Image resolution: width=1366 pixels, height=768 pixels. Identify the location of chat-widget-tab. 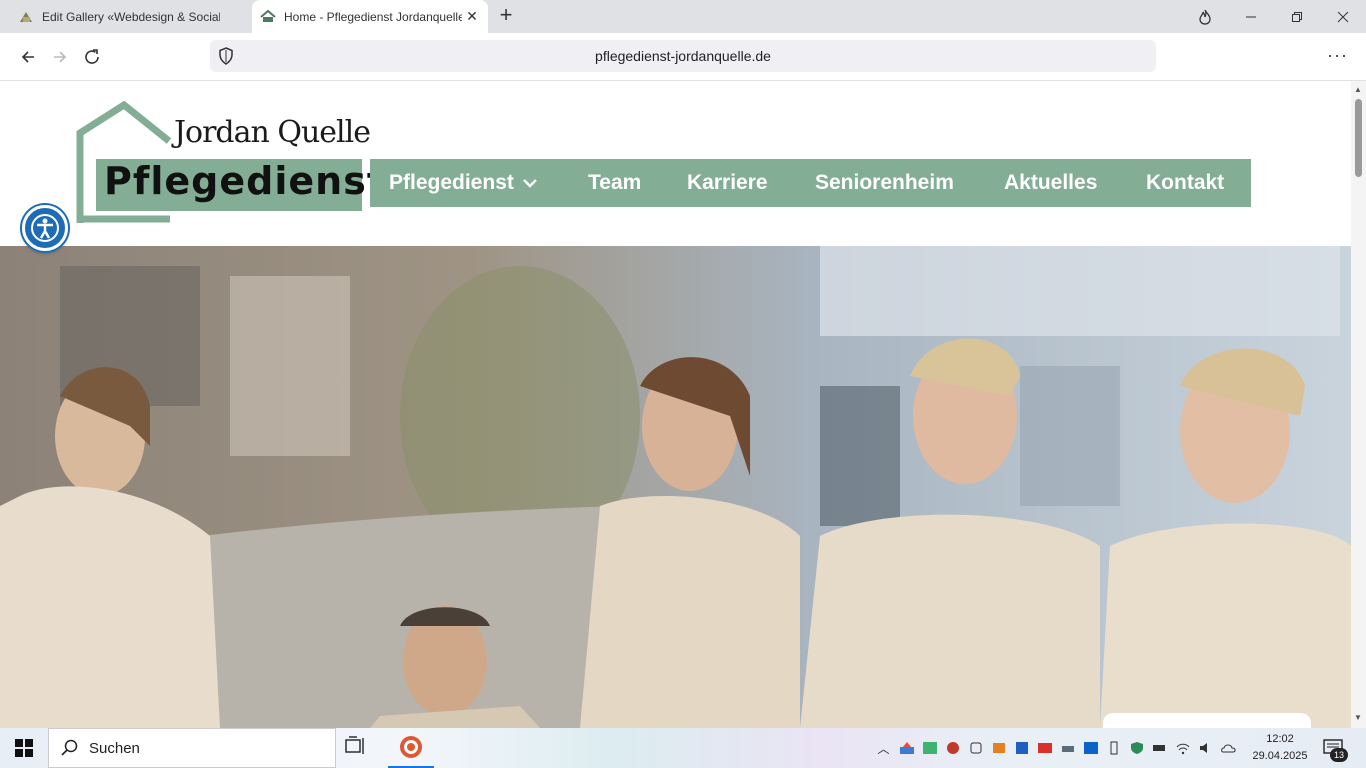
(1207, 720).